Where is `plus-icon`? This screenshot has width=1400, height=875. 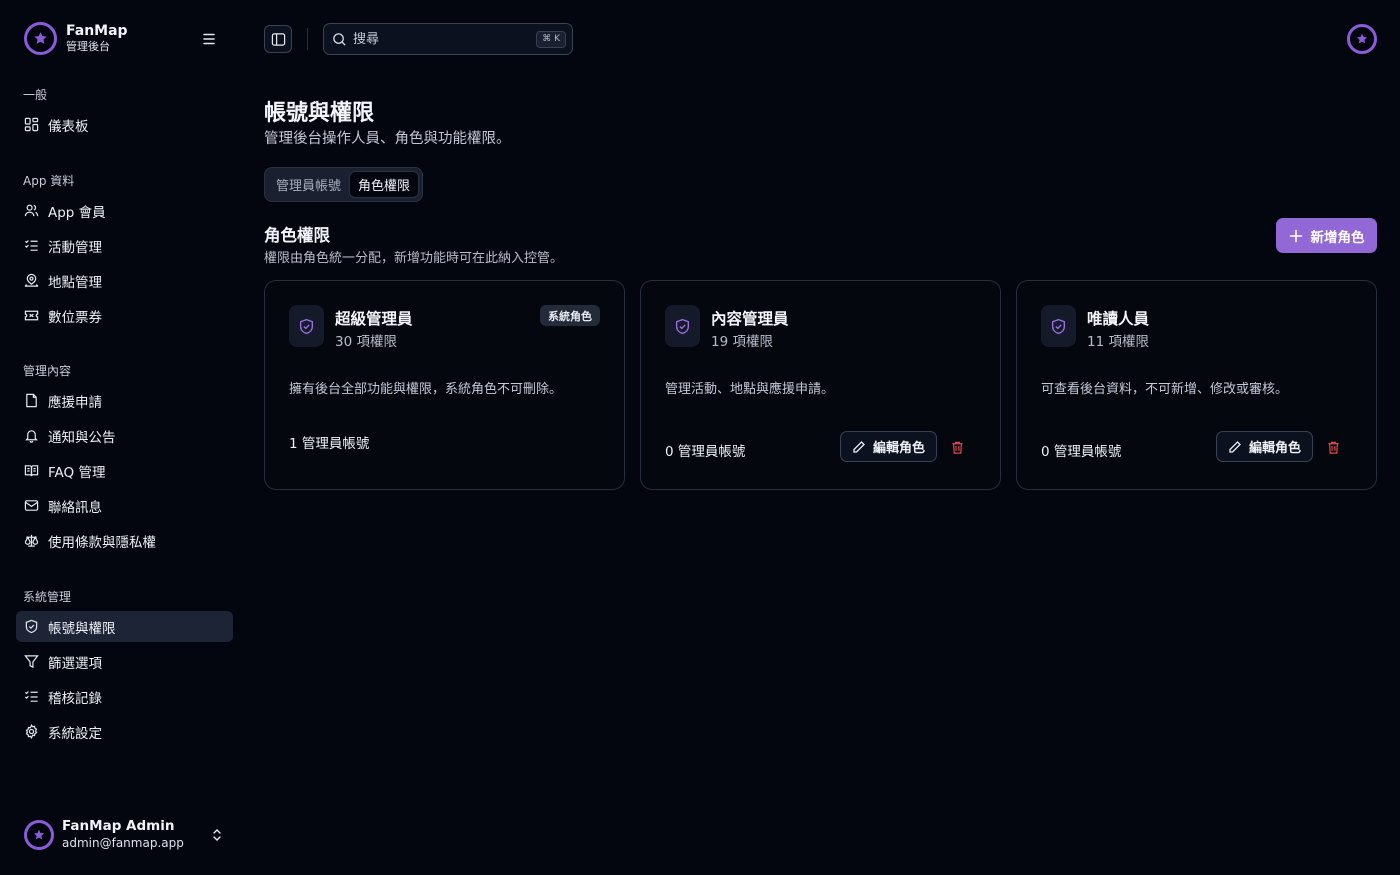 plus-icon is located at coordinates (1295, 235).